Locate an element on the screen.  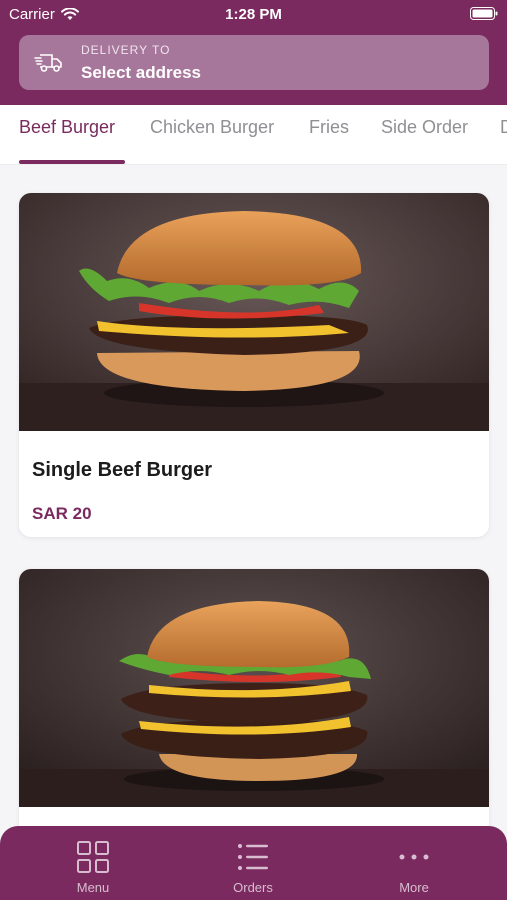
status-time: 1:28 PM is located at coordinates (253, 14).